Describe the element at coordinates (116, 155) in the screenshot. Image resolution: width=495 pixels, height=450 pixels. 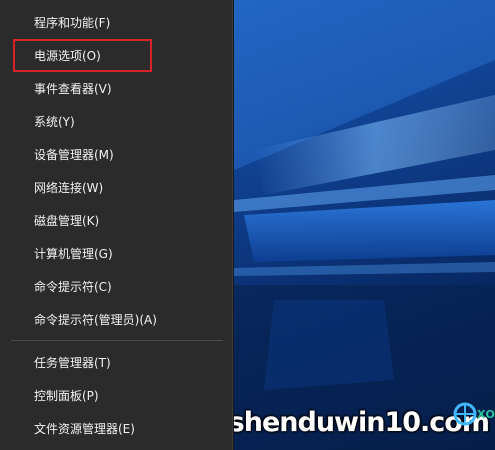
I see `menu-item-device-manager: 设备管理器(M)` at that location.